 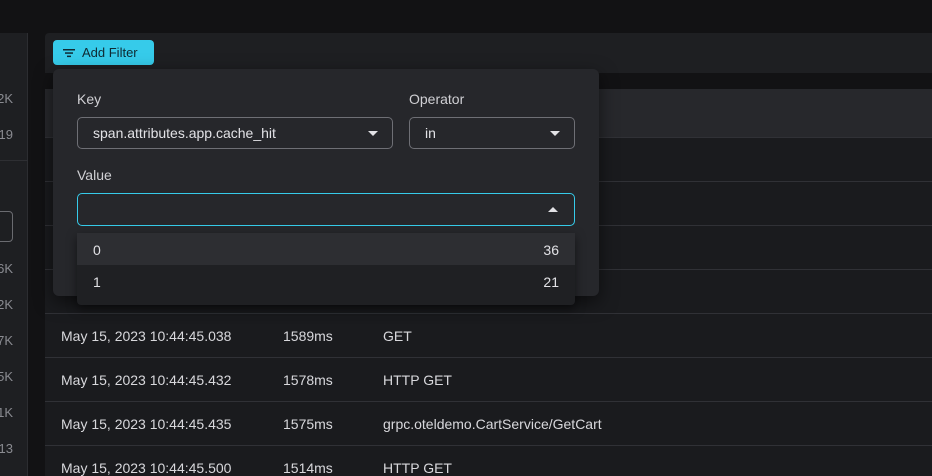 What do you see at coordinates (94, 175) in the screenshot?
I see `value-label: Value` at bounding box center [94, 175].